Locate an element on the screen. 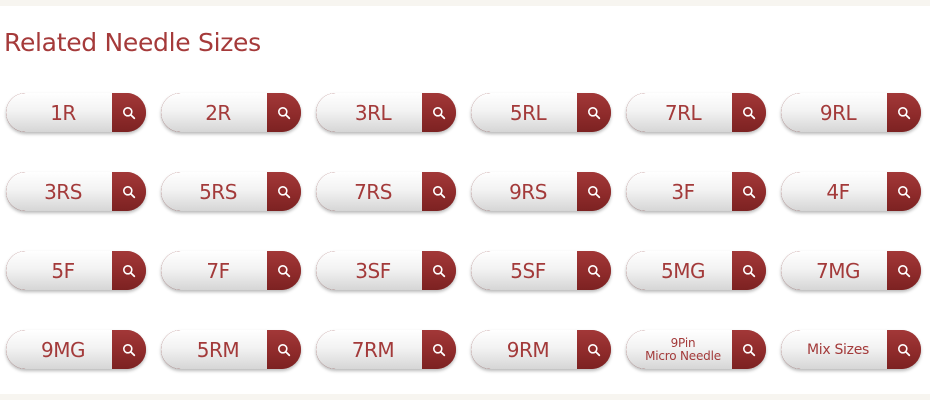 The image size is (930, 400). needle-label: 5SF is located at coordinates (528, 270).